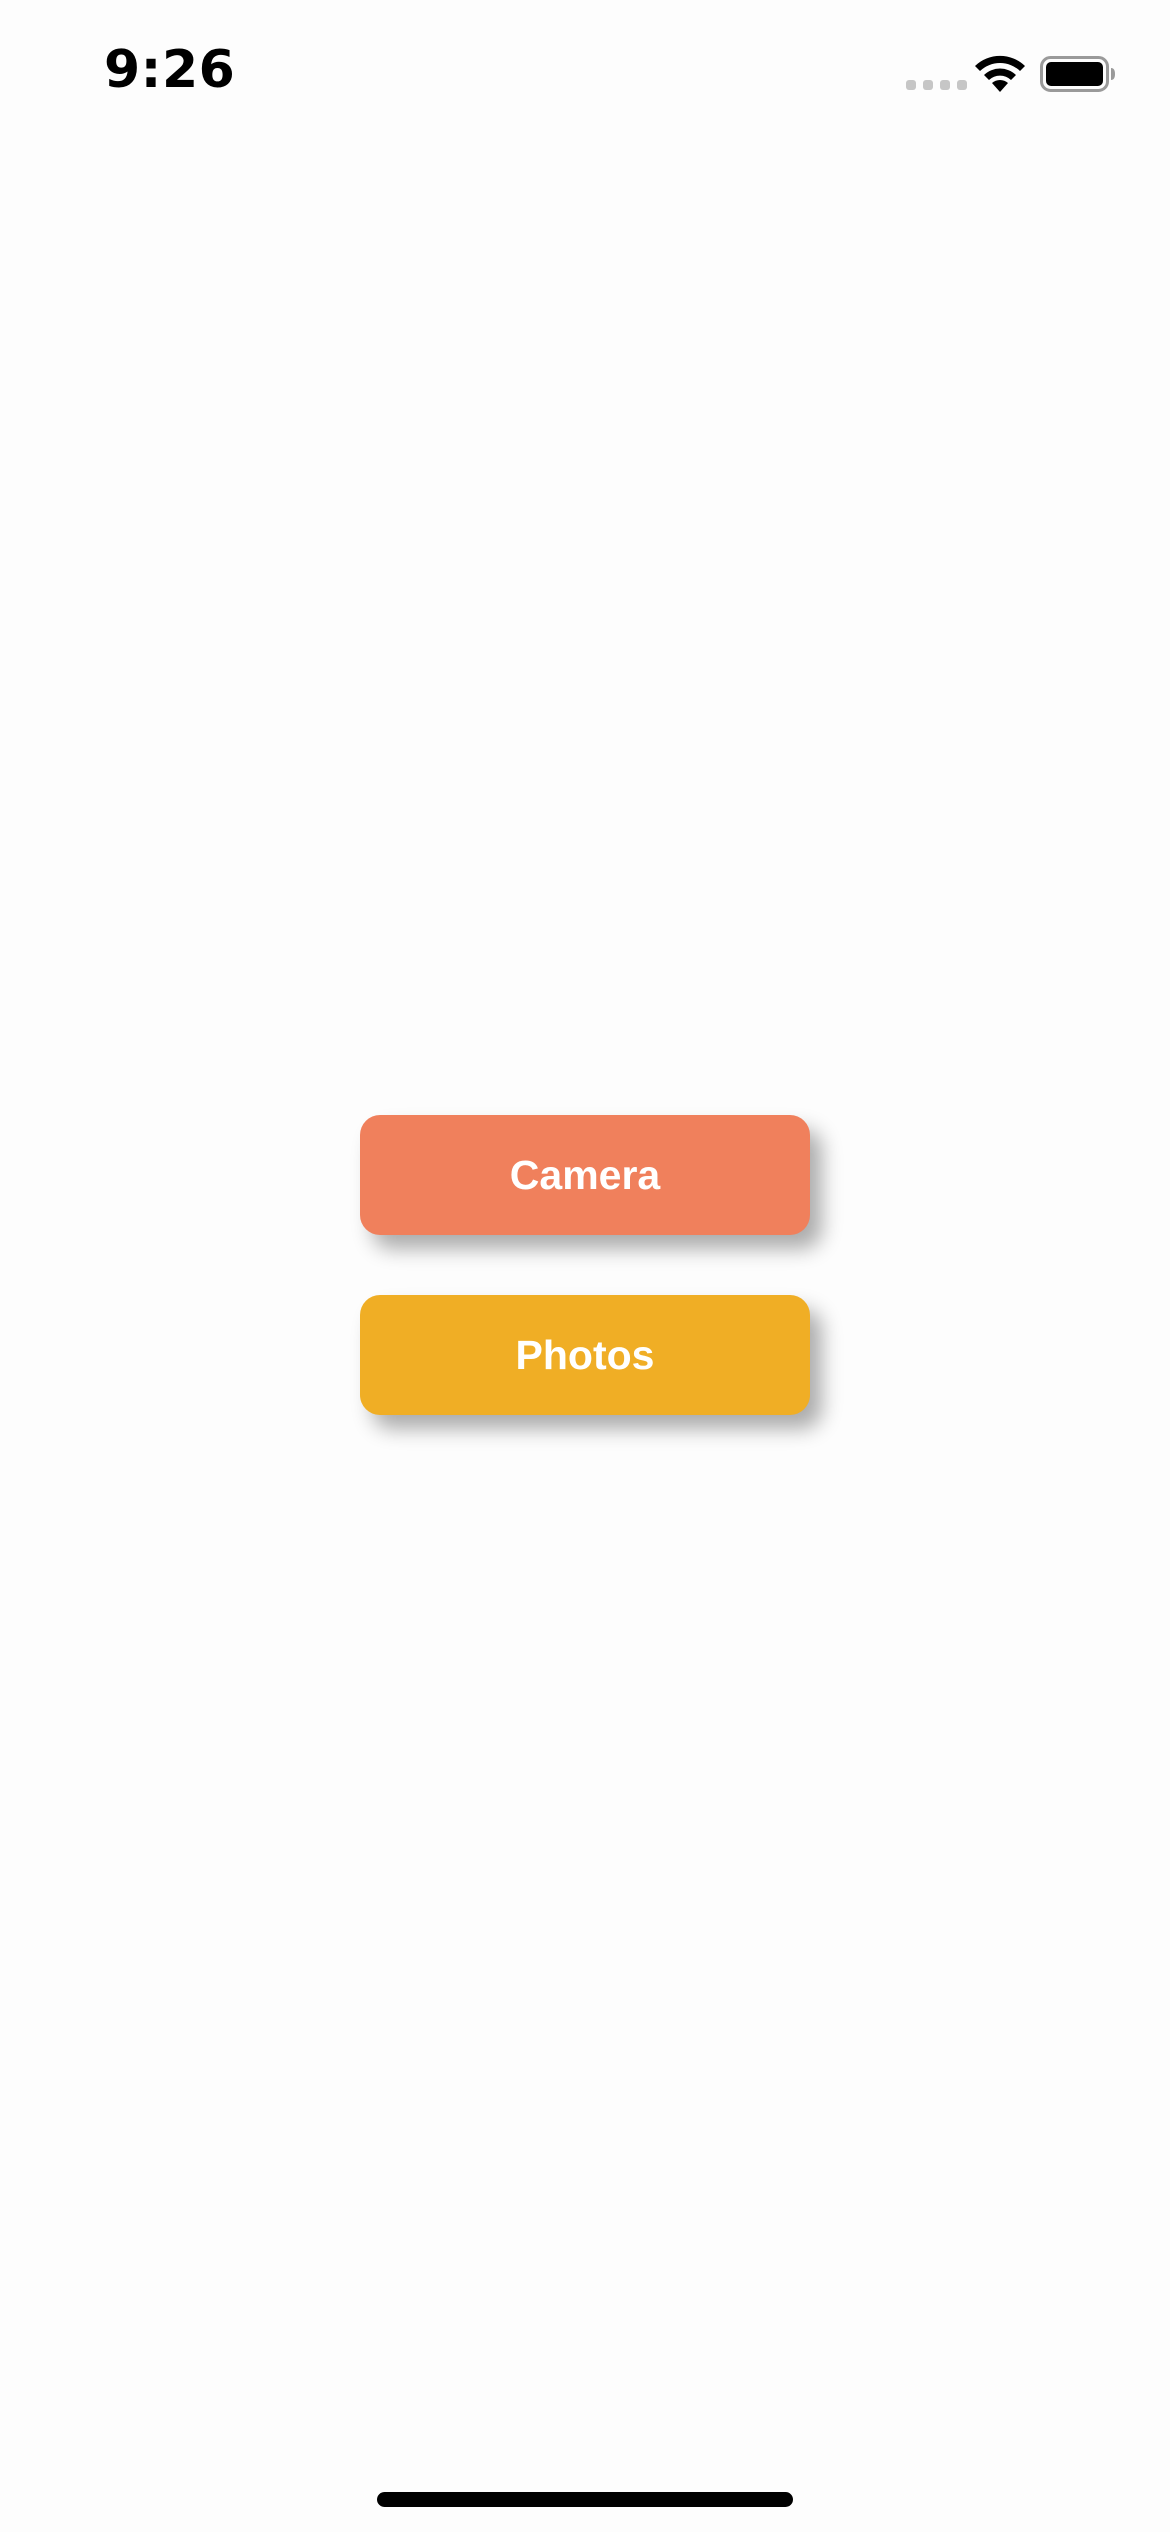 Image resolution: width=1170 pixels, height=2532 pixels. I want to click on wifi-icon, so click(1000, 73).